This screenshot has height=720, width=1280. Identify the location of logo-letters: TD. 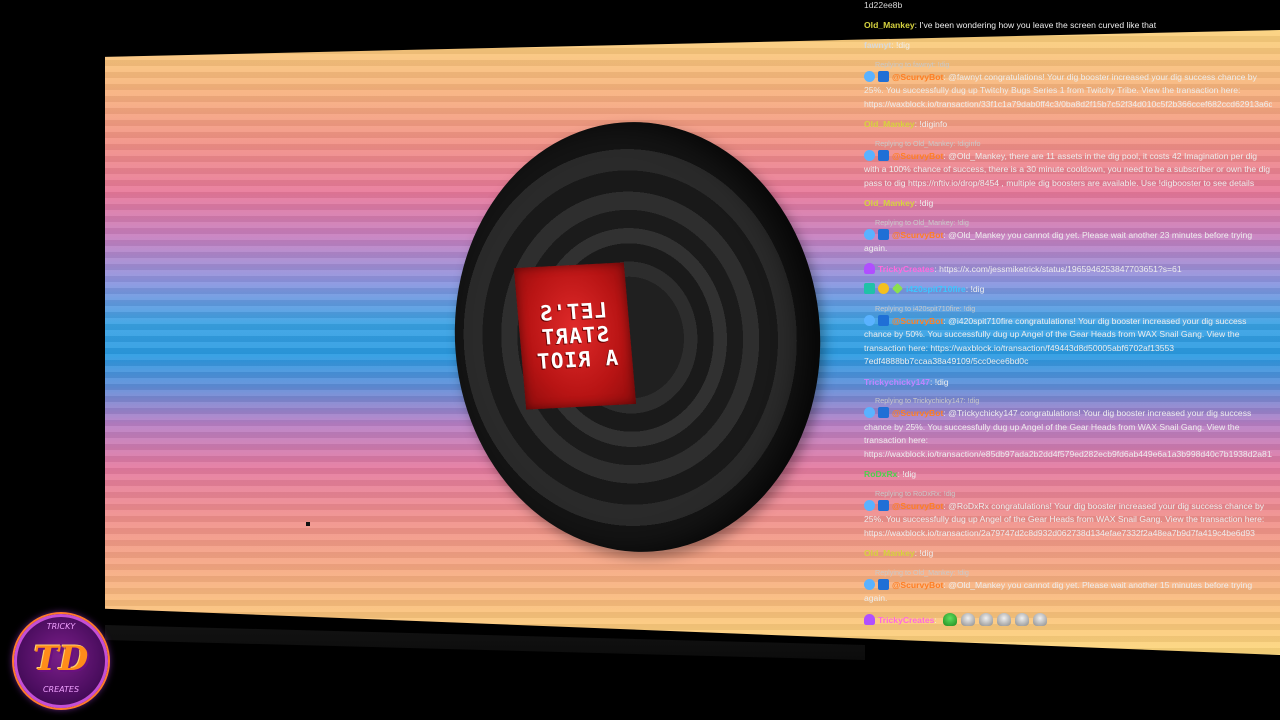
(61, 659).